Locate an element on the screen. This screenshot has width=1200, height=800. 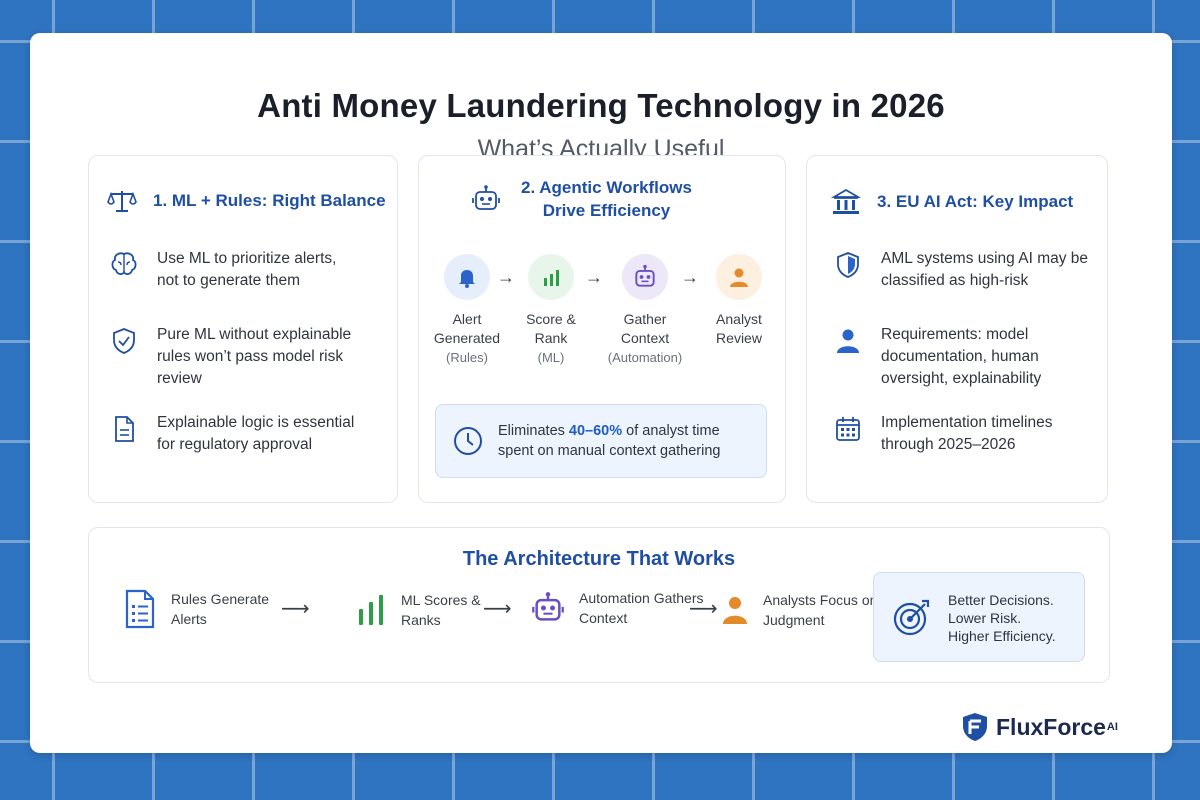
flow-node-analyst: Analyst Review is located at coordinates (739, 301).